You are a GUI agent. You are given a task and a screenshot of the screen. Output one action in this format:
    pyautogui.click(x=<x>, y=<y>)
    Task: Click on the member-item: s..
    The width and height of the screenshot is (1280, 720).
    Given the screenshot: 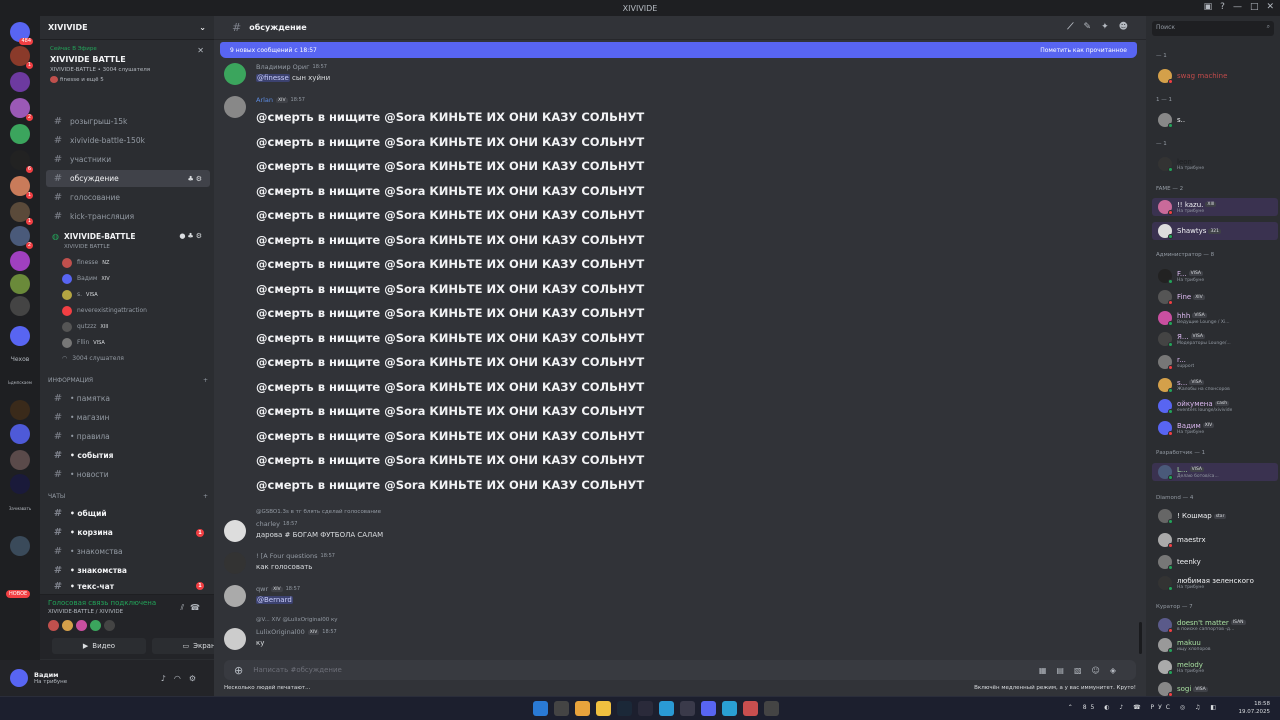 What is the action you would take?
    pyautogui.click(x=1215, y=120)
    